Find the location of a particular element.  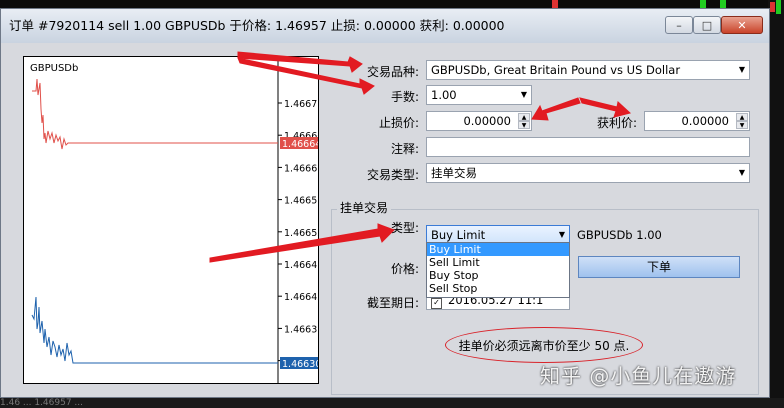

arrow-to-stop-loss is located at coordinates (556, 109).